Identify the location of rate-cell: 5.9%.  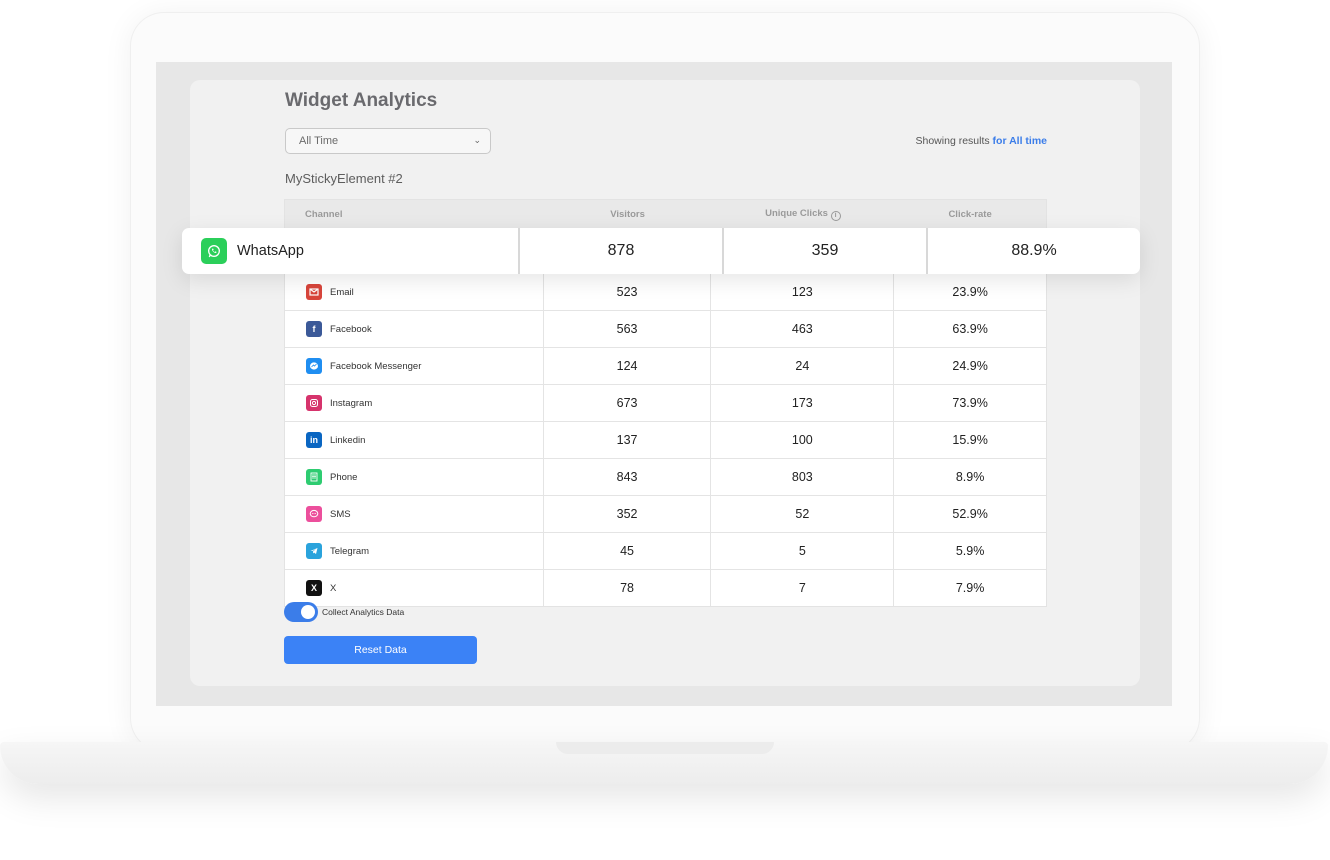
(970, 551).